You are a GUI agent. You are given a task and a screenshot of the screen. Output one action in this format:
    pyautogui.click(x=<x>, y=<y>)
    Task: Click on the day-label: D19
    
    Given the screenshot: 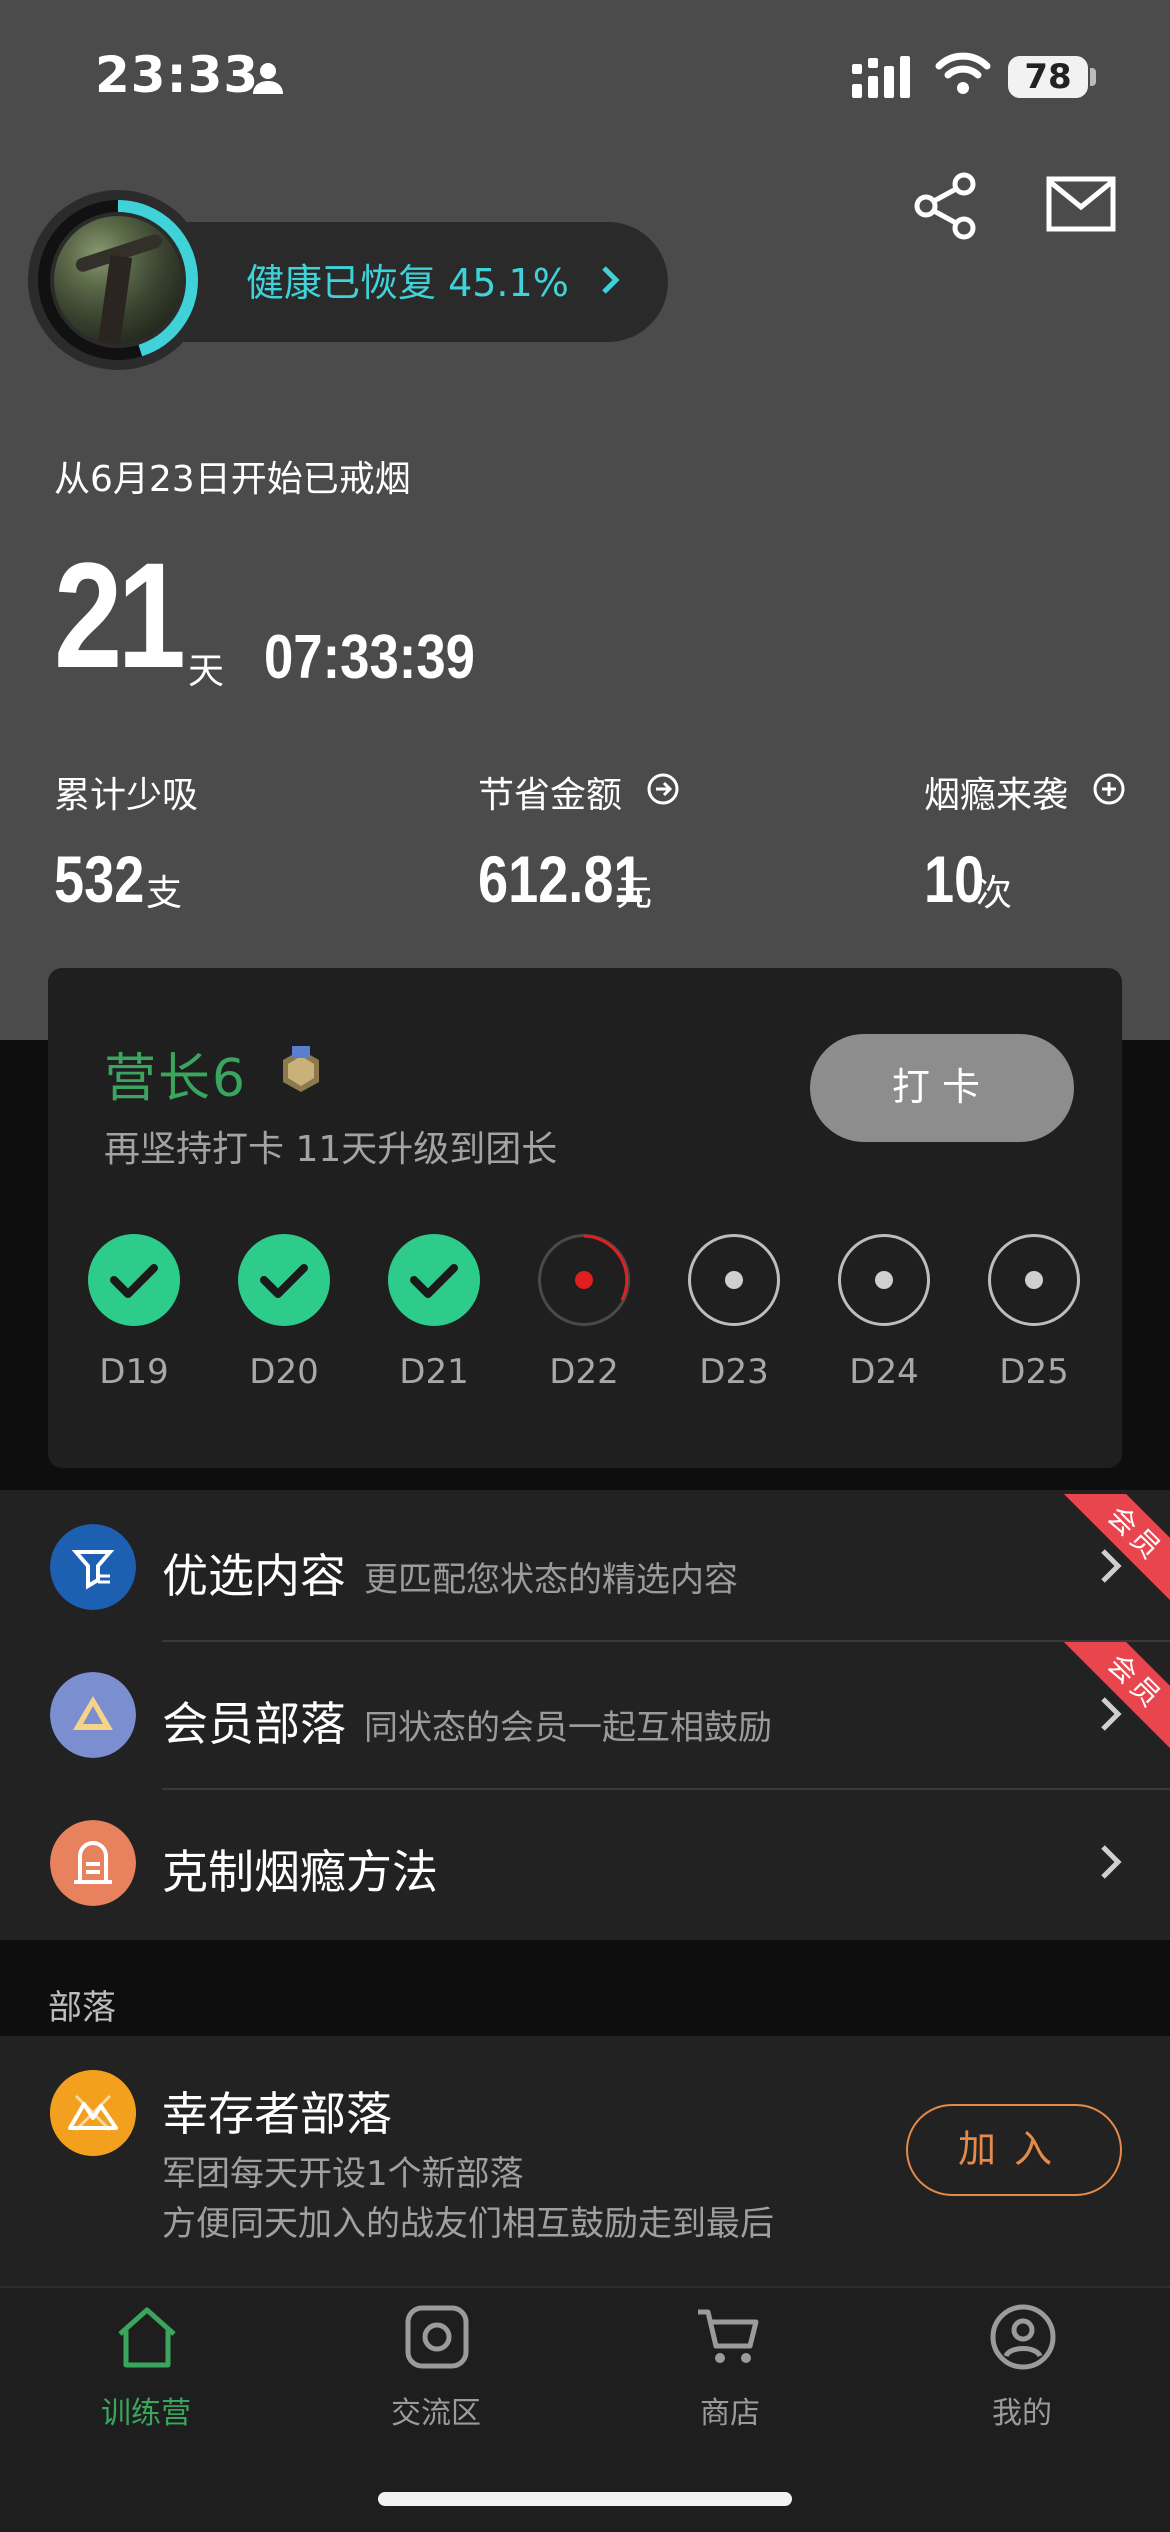 What is the action you would take?
    pyautogui.click(x=134, y=1372)
    